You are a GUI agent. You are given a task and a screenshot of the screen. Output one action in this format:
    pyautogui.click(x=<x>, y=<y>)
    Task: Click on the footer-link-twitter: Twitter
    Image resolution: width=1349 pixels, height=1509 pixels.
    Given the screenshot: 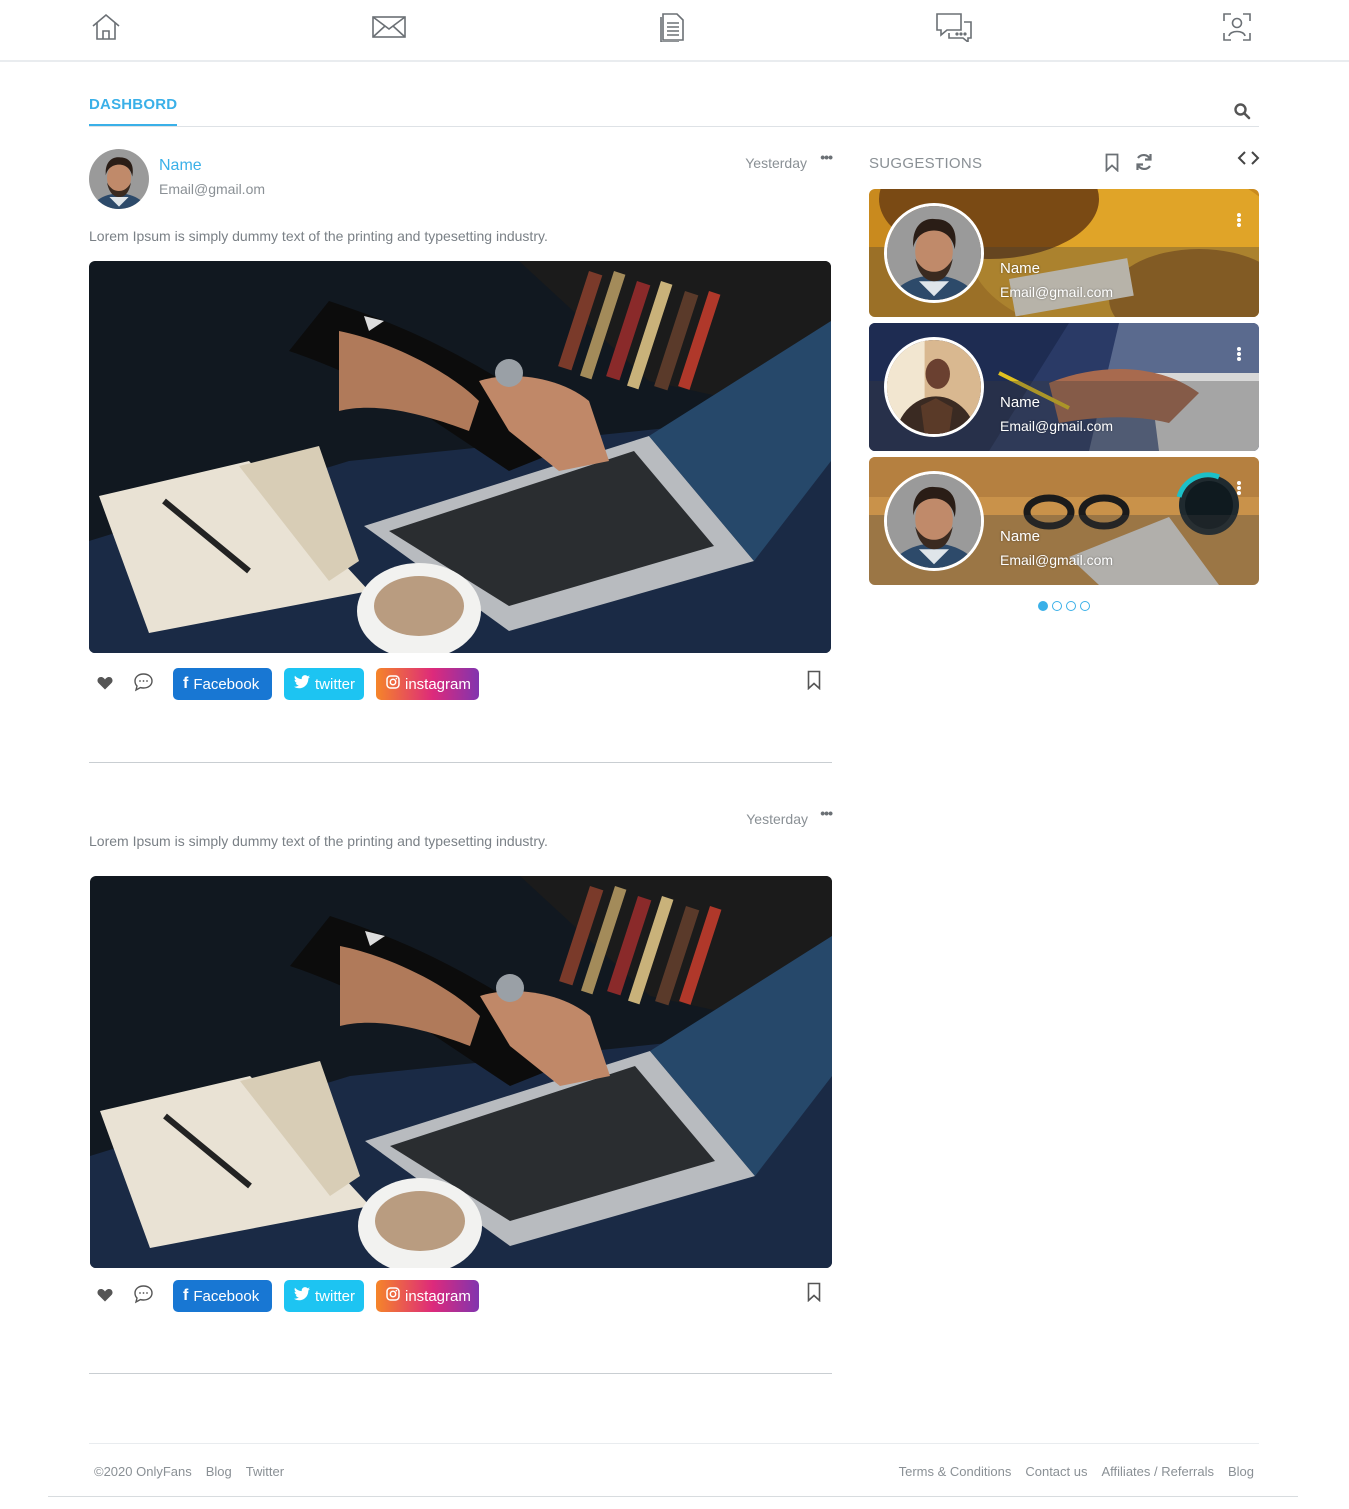 What is the action you would take?
    pyautogui.click(x=265, y=1471)
    